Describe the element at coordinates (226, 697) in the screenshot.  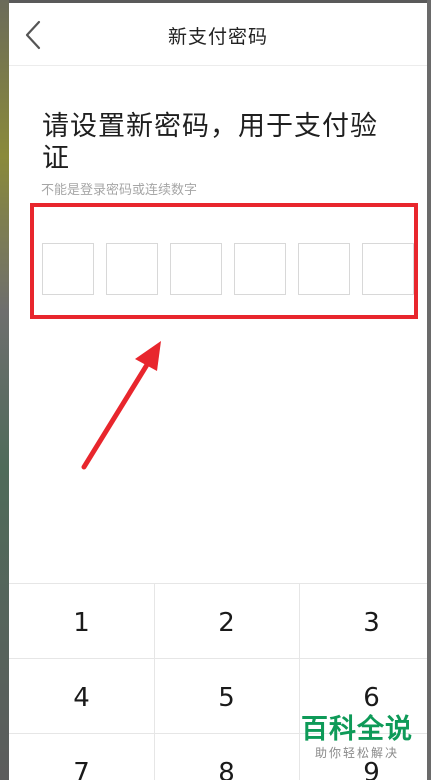
I see `key-5: 5` at that location.